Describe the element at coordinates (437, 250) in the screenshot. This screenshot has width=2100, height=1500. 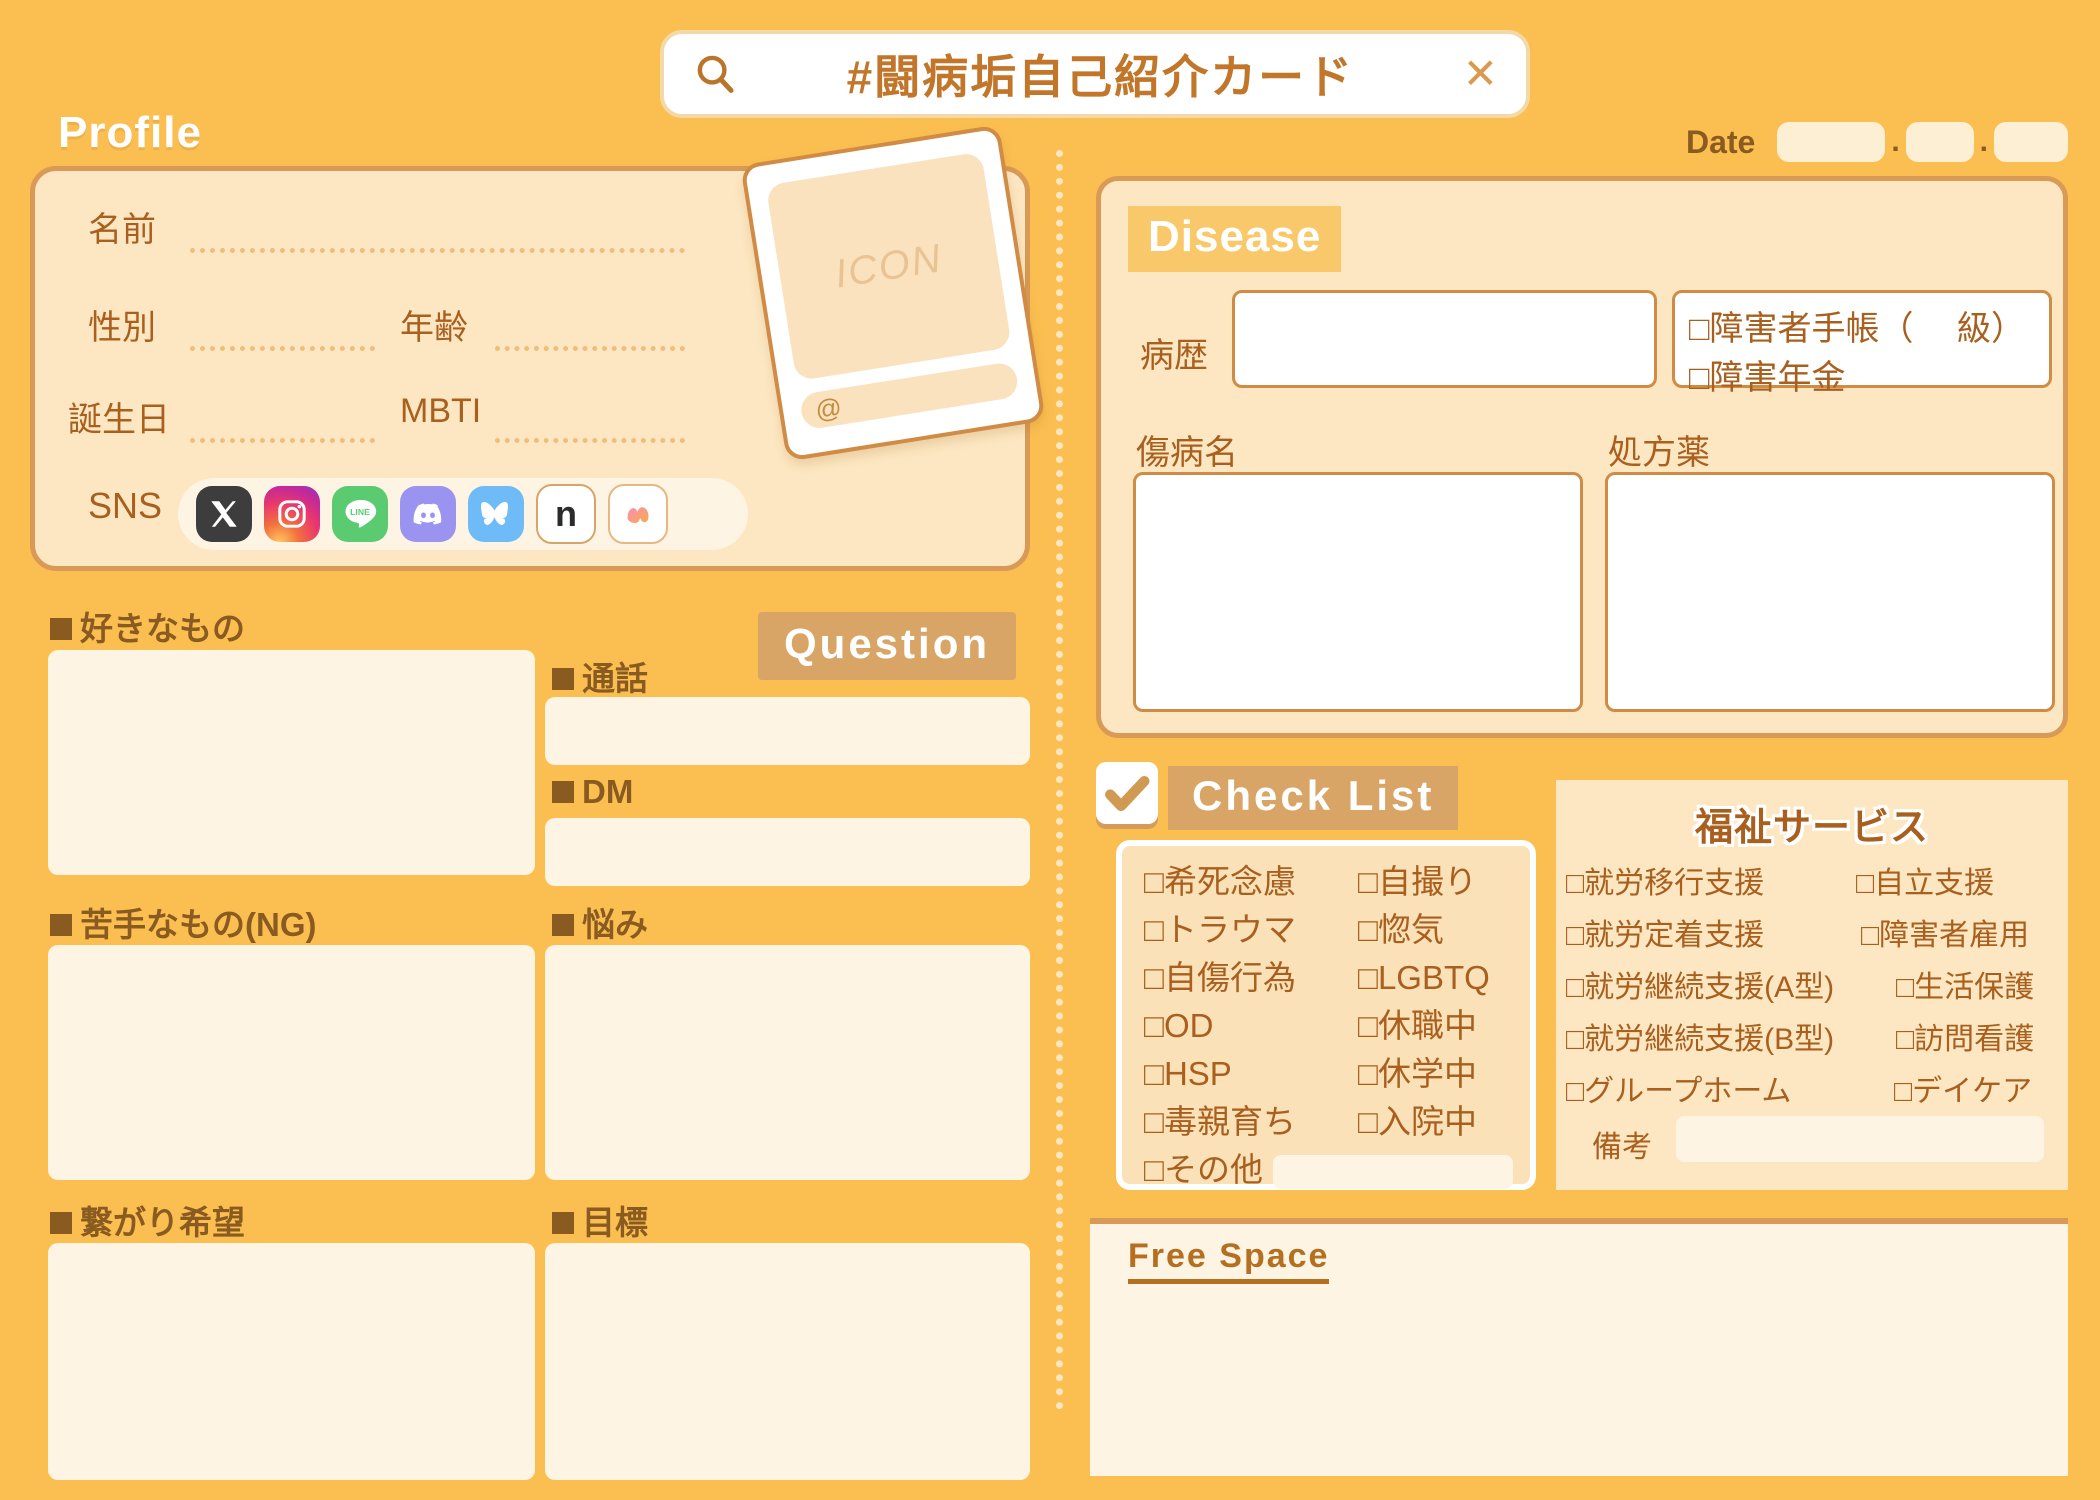
I see `name-input` at that location.